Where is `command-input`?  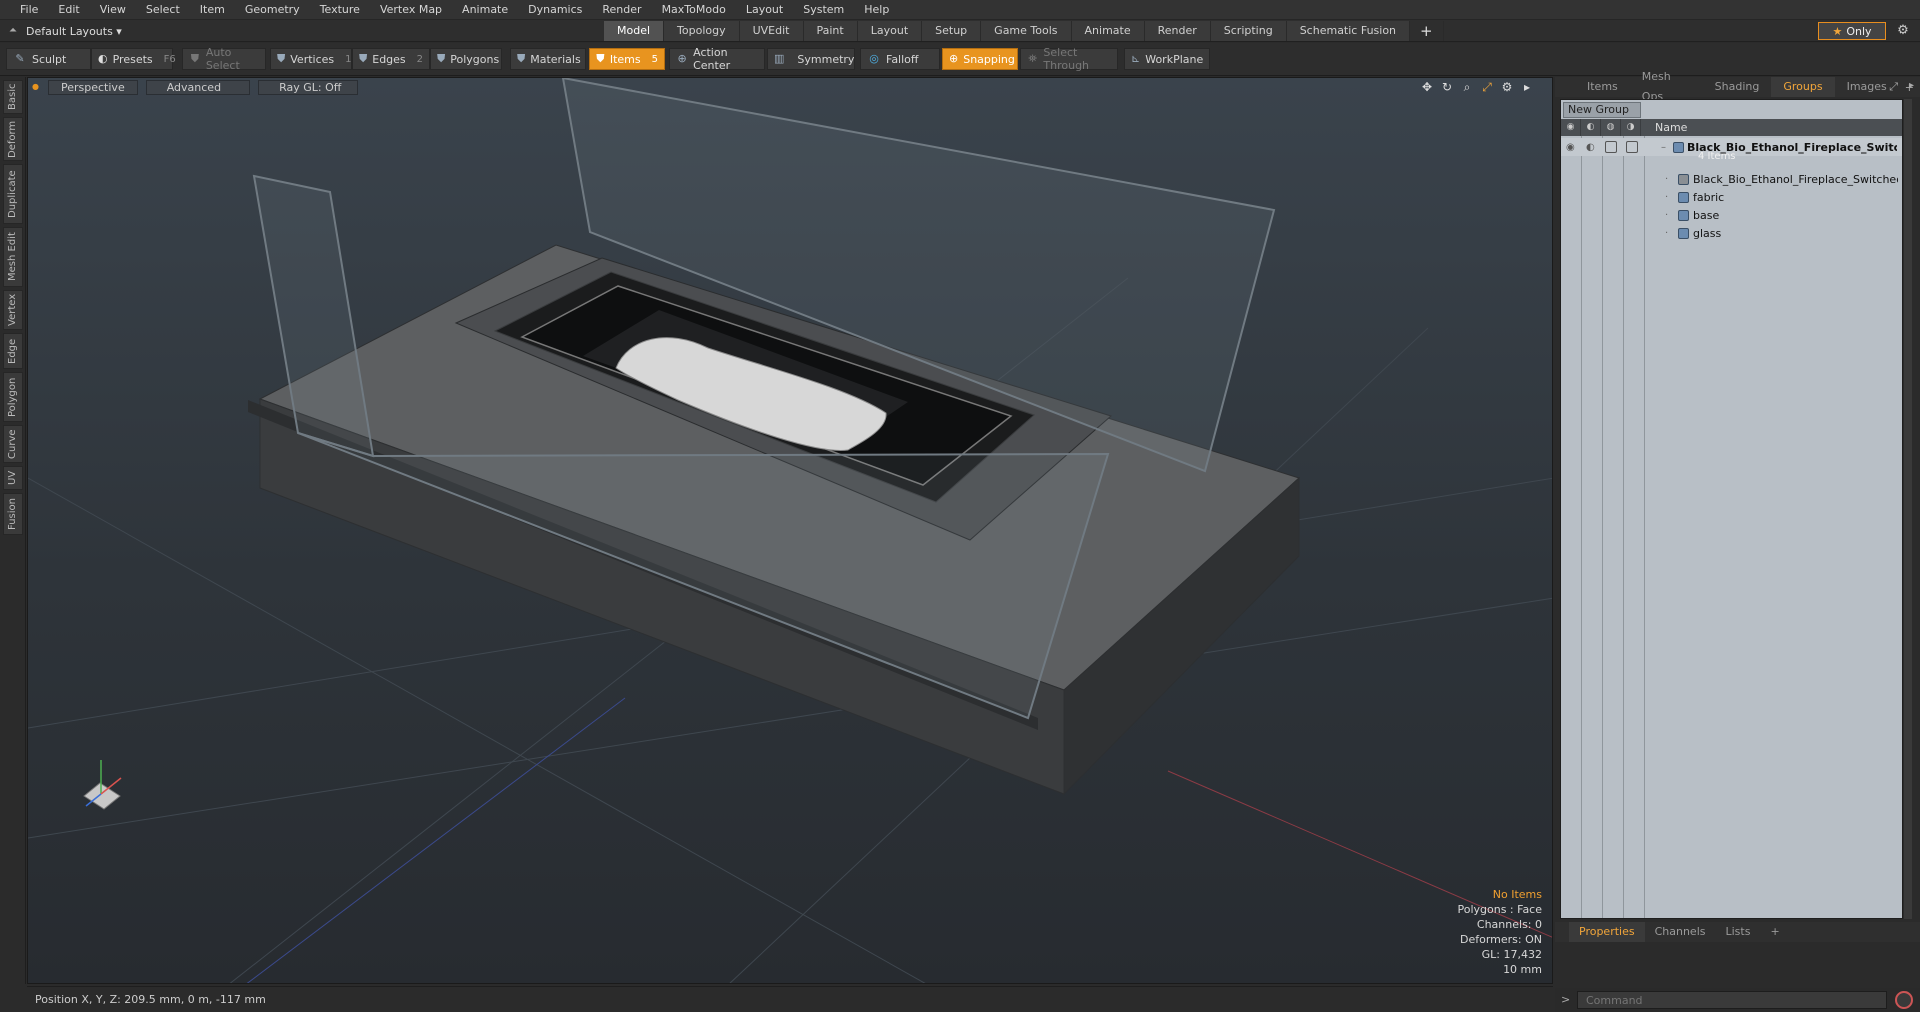 command-input is located at coordinates (1732, 1000).